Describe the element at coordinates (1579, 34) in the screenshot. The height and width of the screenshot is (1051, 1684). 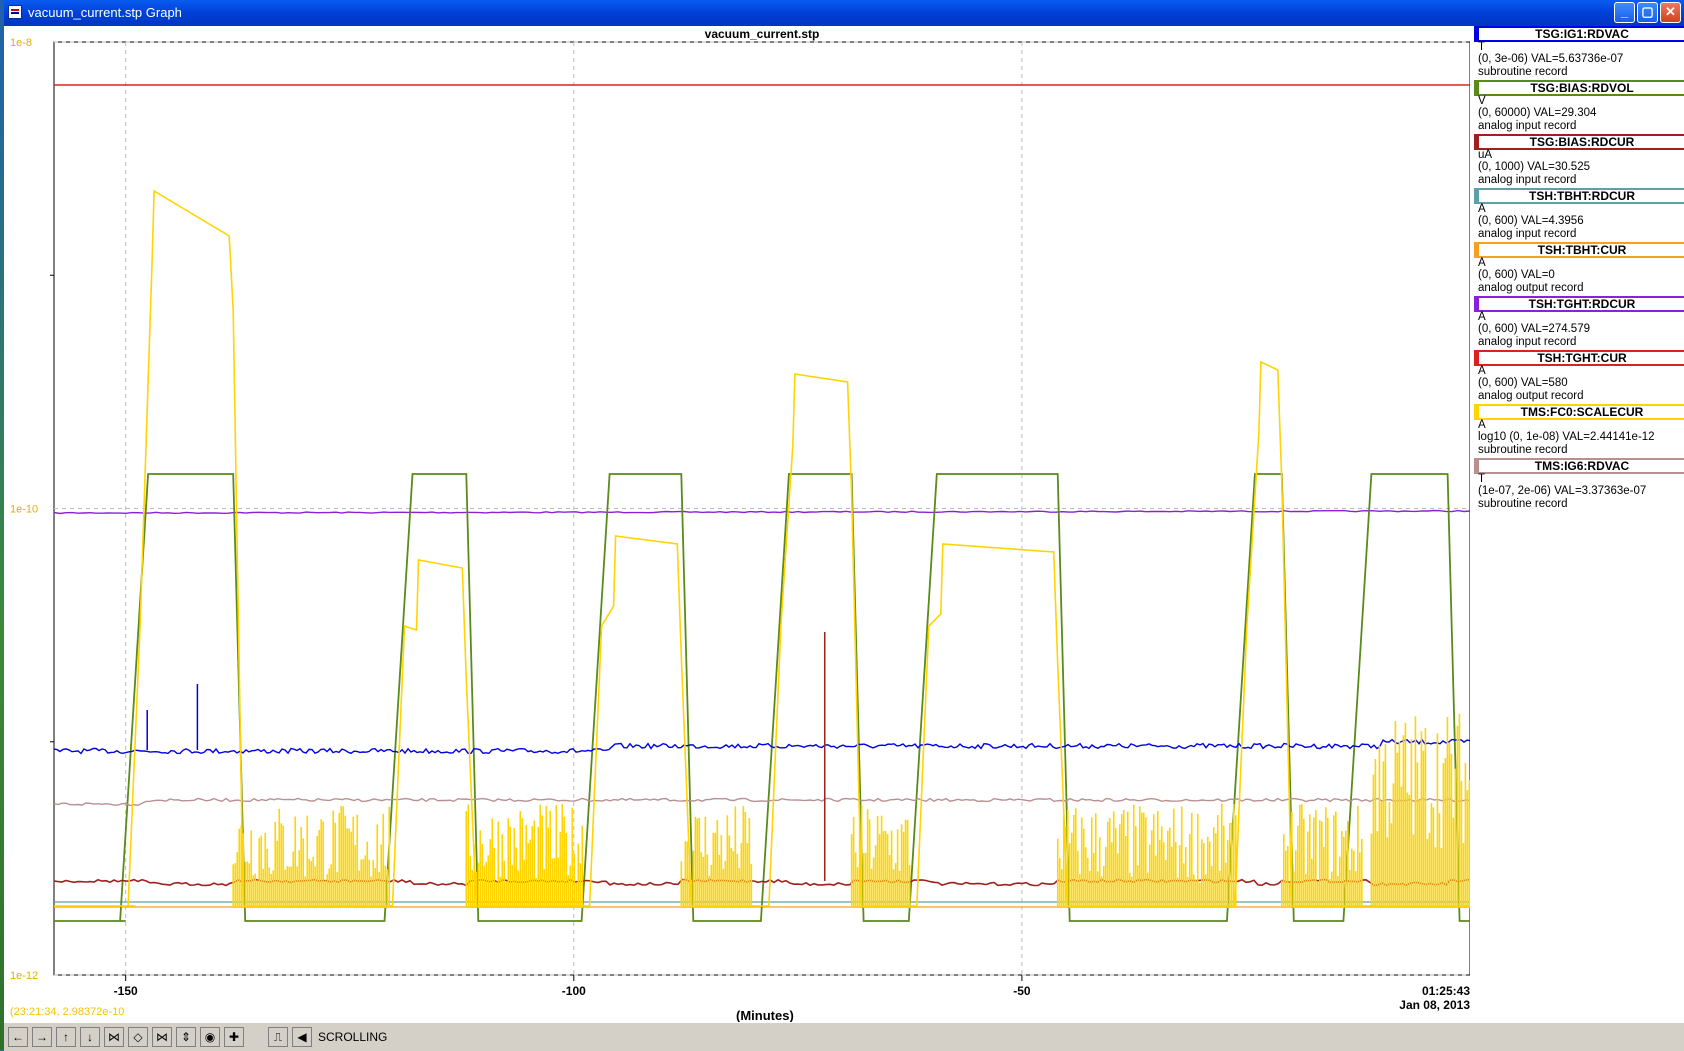
I see `legend-item-name: TSG:IG1:RDVAC` at that location.